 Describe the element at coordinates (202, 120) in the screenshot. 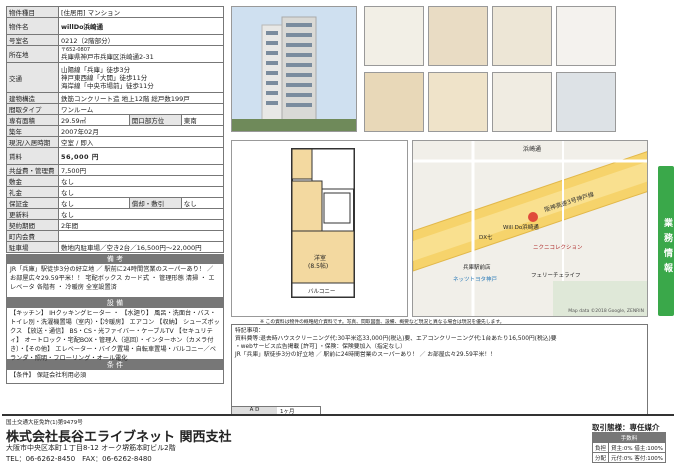

I see `aspect-value: 東南` at that location.